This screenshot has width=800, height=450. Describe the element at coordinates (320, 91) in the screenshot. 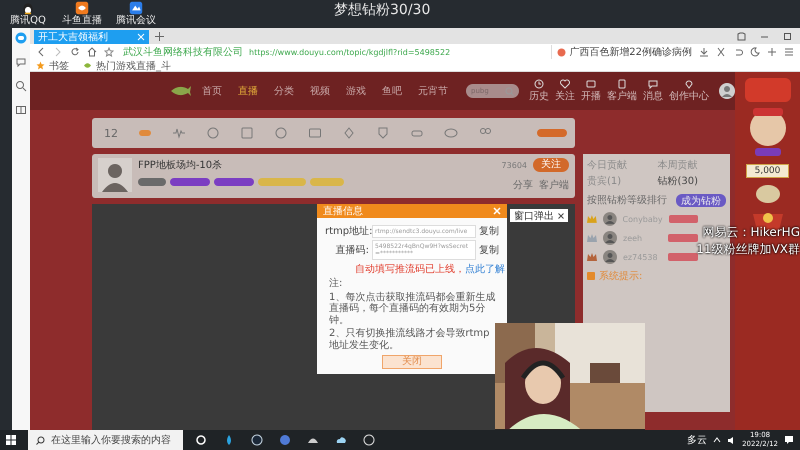

I see `nav-link: 视频` at that location.